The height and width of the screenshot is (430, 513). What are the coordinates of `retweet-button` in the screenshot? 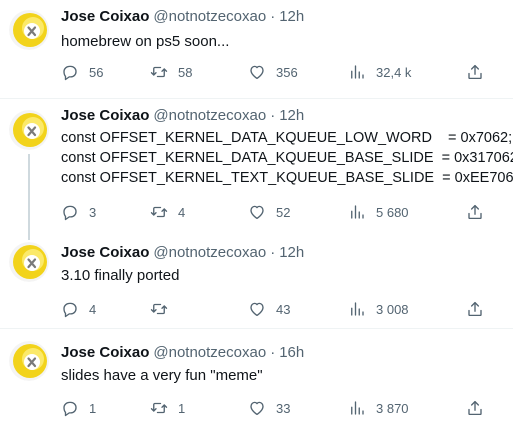 It's located at (164, 309).